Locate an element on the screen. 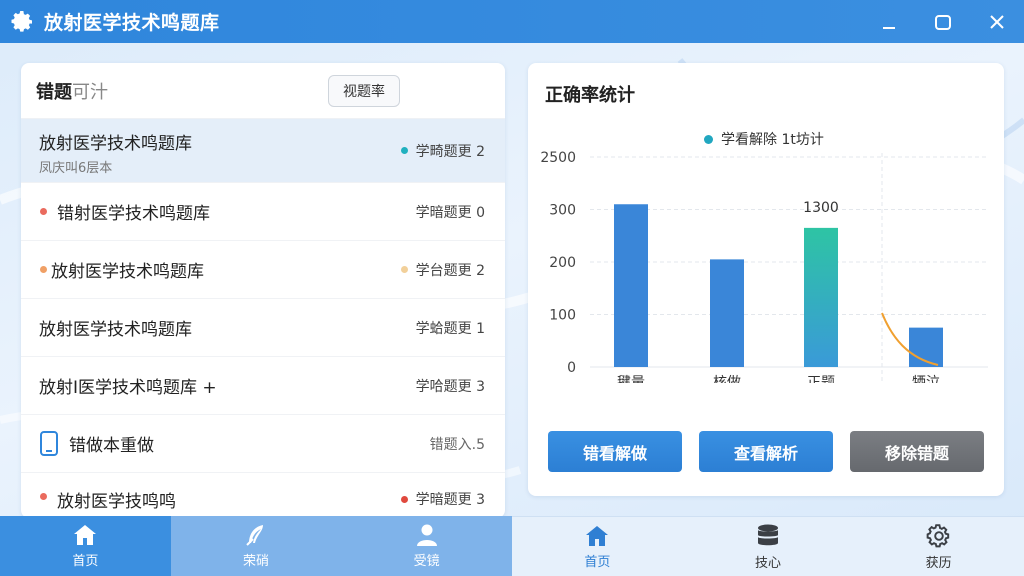  list-item-count: 学蛤题更 1 is located at coordinates (450, 328).